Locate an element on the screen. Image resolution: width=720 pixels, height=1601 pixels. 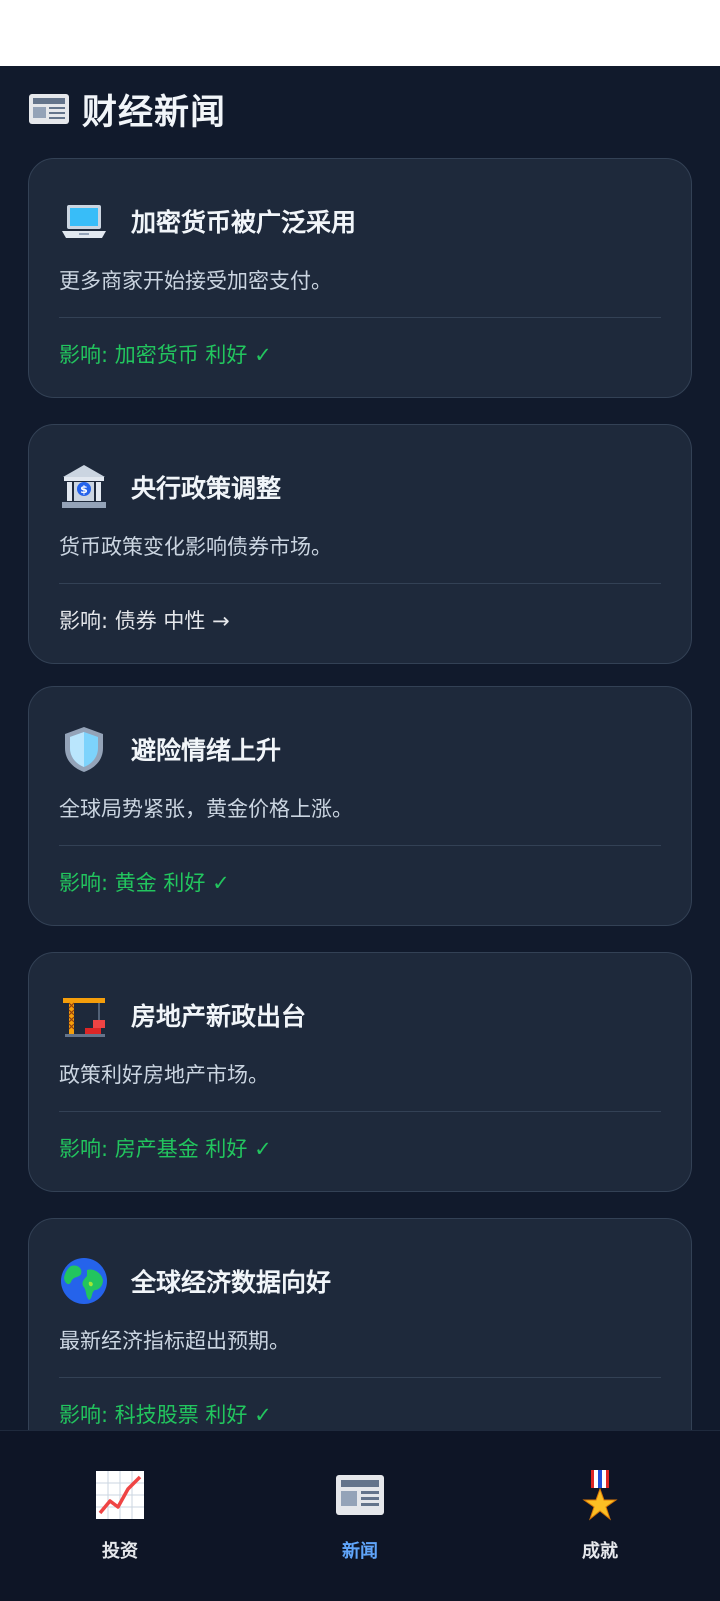
medal-icon is located at coordinates (600, 1495).